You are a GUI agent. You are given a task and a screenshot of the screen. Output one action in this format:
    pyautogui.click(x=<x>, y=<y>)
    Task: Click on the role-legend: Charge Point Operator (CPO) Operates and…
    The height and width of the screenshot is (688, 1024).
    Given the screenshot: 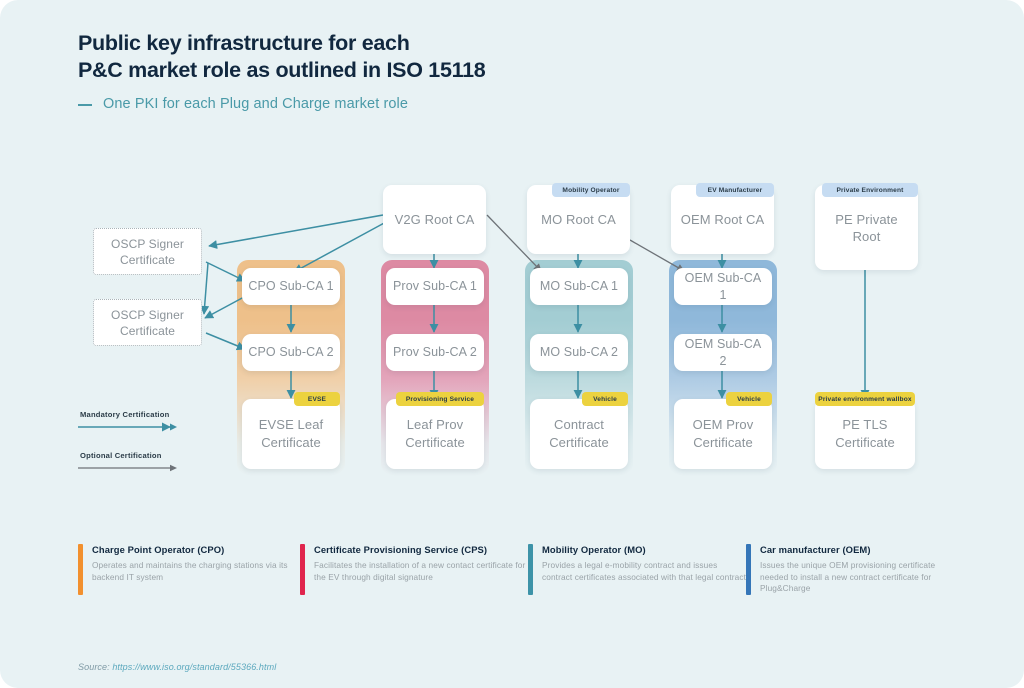 What is the action you would take?
    pyautogui.click(x=518, y=569)
    